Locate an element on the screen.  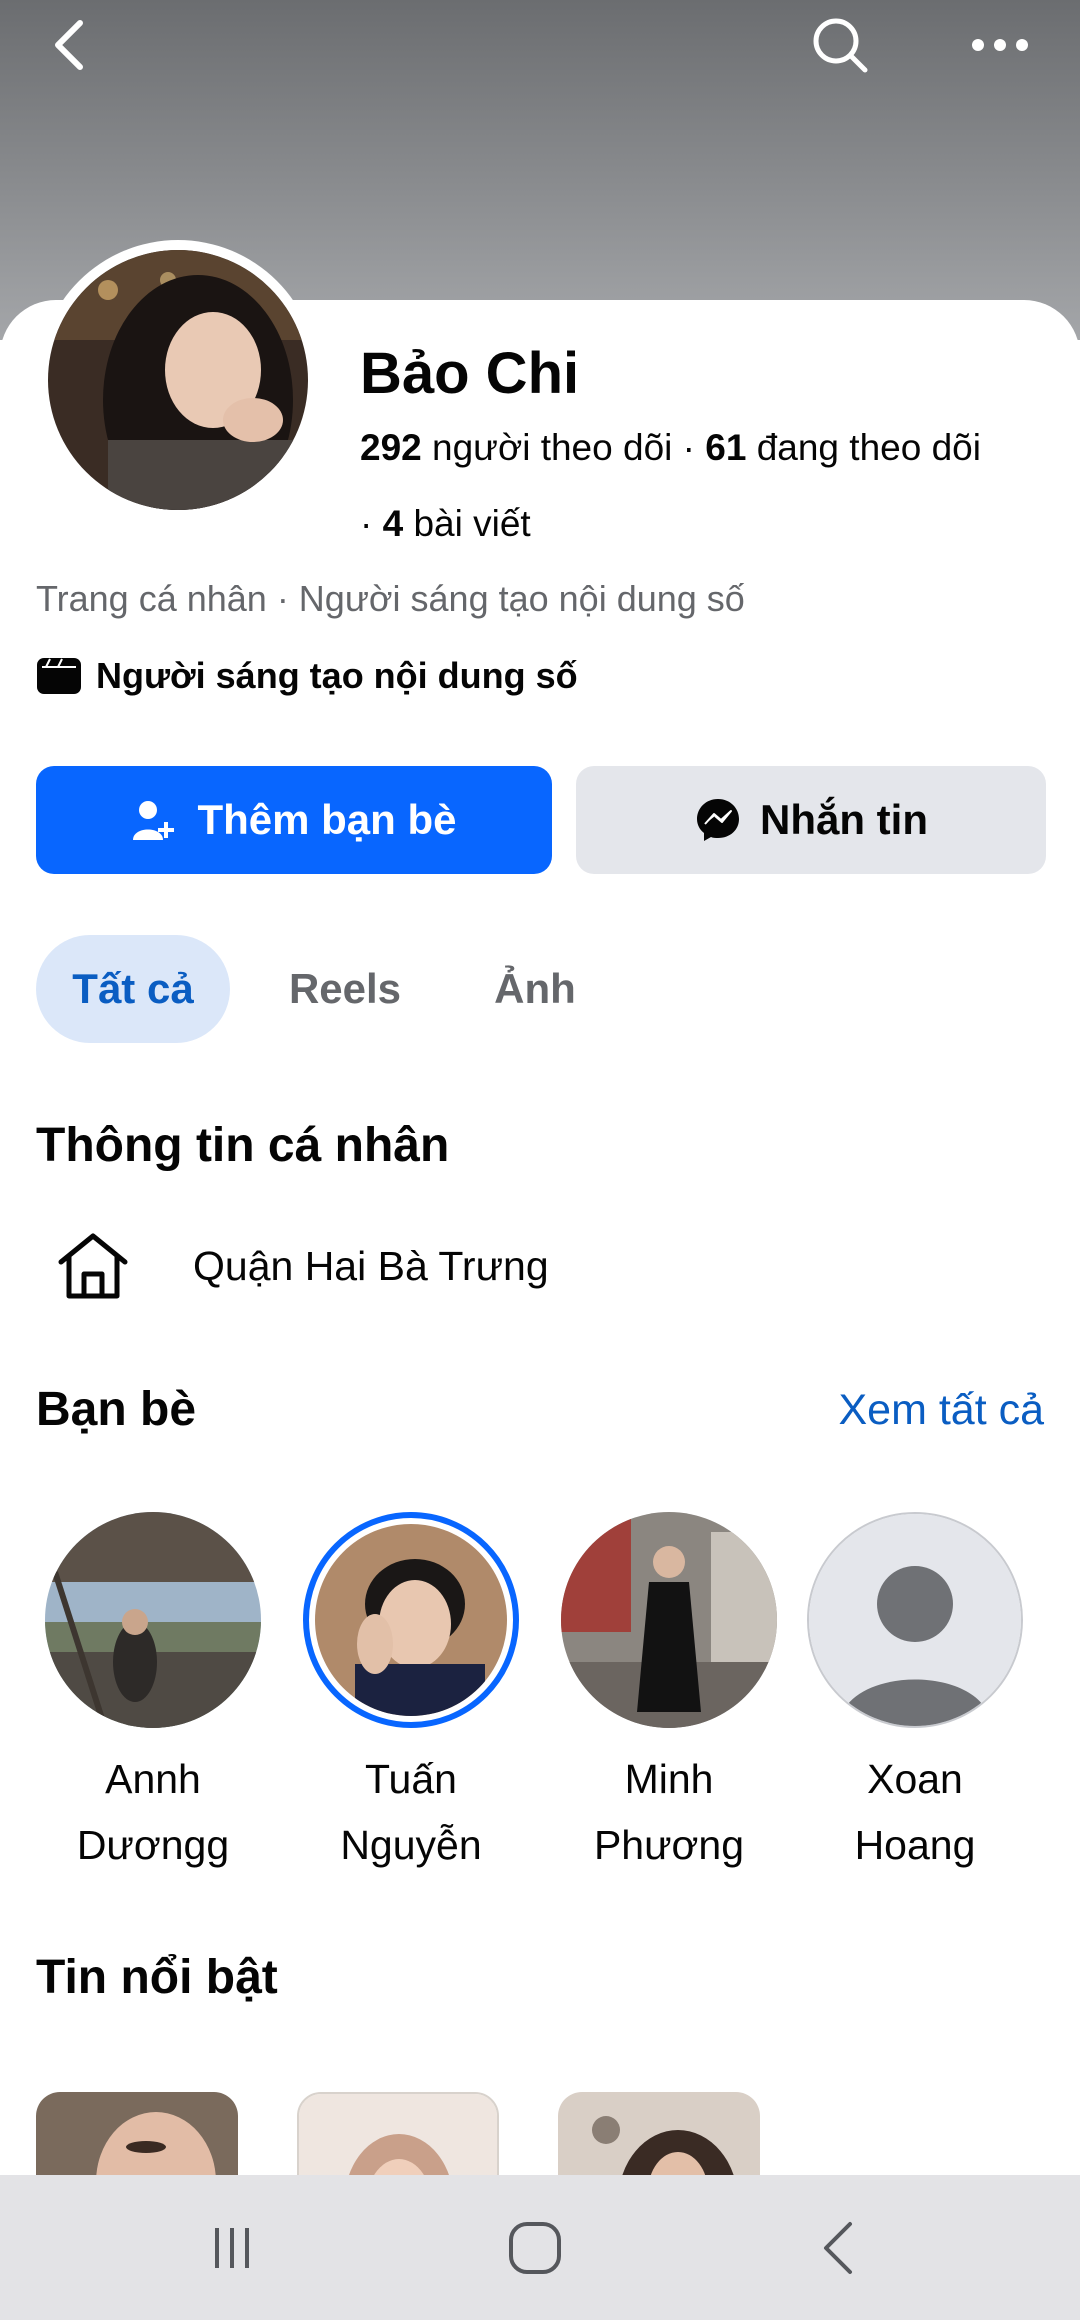
search-icon is located at coordinates (840, 45).